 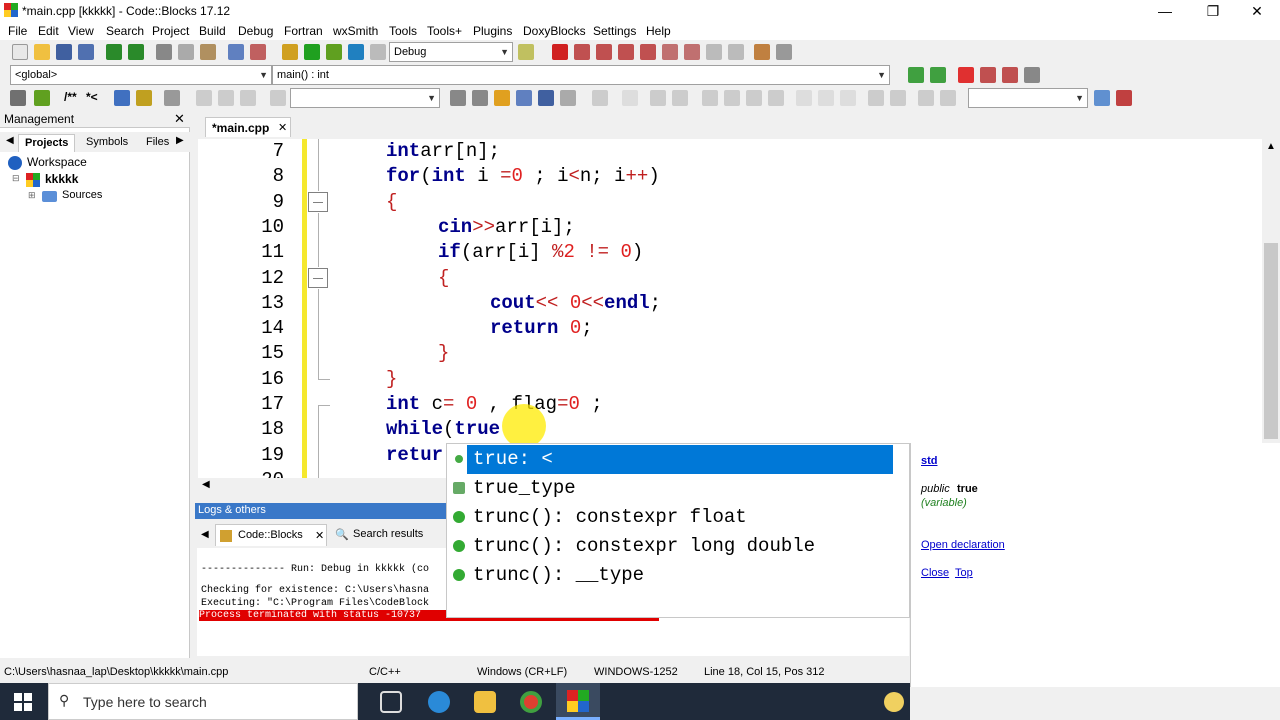 What do you see at coordinates (630, 98) in the screenshot?
I see `frame-icon` at bounding box center [630, 98].